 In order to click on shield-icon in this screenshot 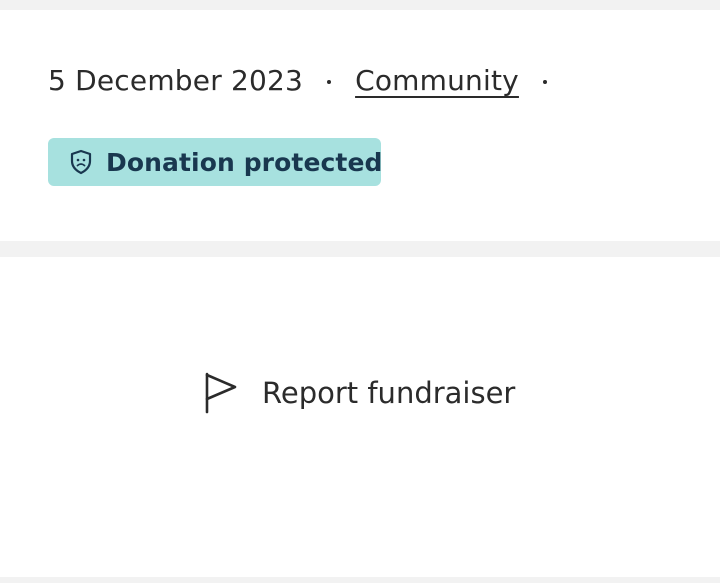, I will do `click(81, 162)`.